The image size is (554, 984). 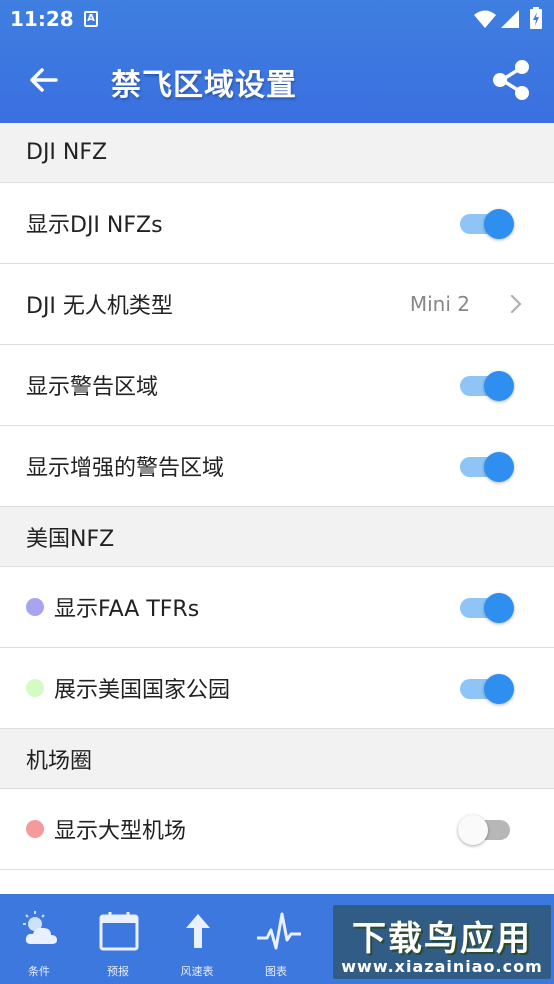 I want to click on status-bar: 11:28 A, so click(x=277, y=19).